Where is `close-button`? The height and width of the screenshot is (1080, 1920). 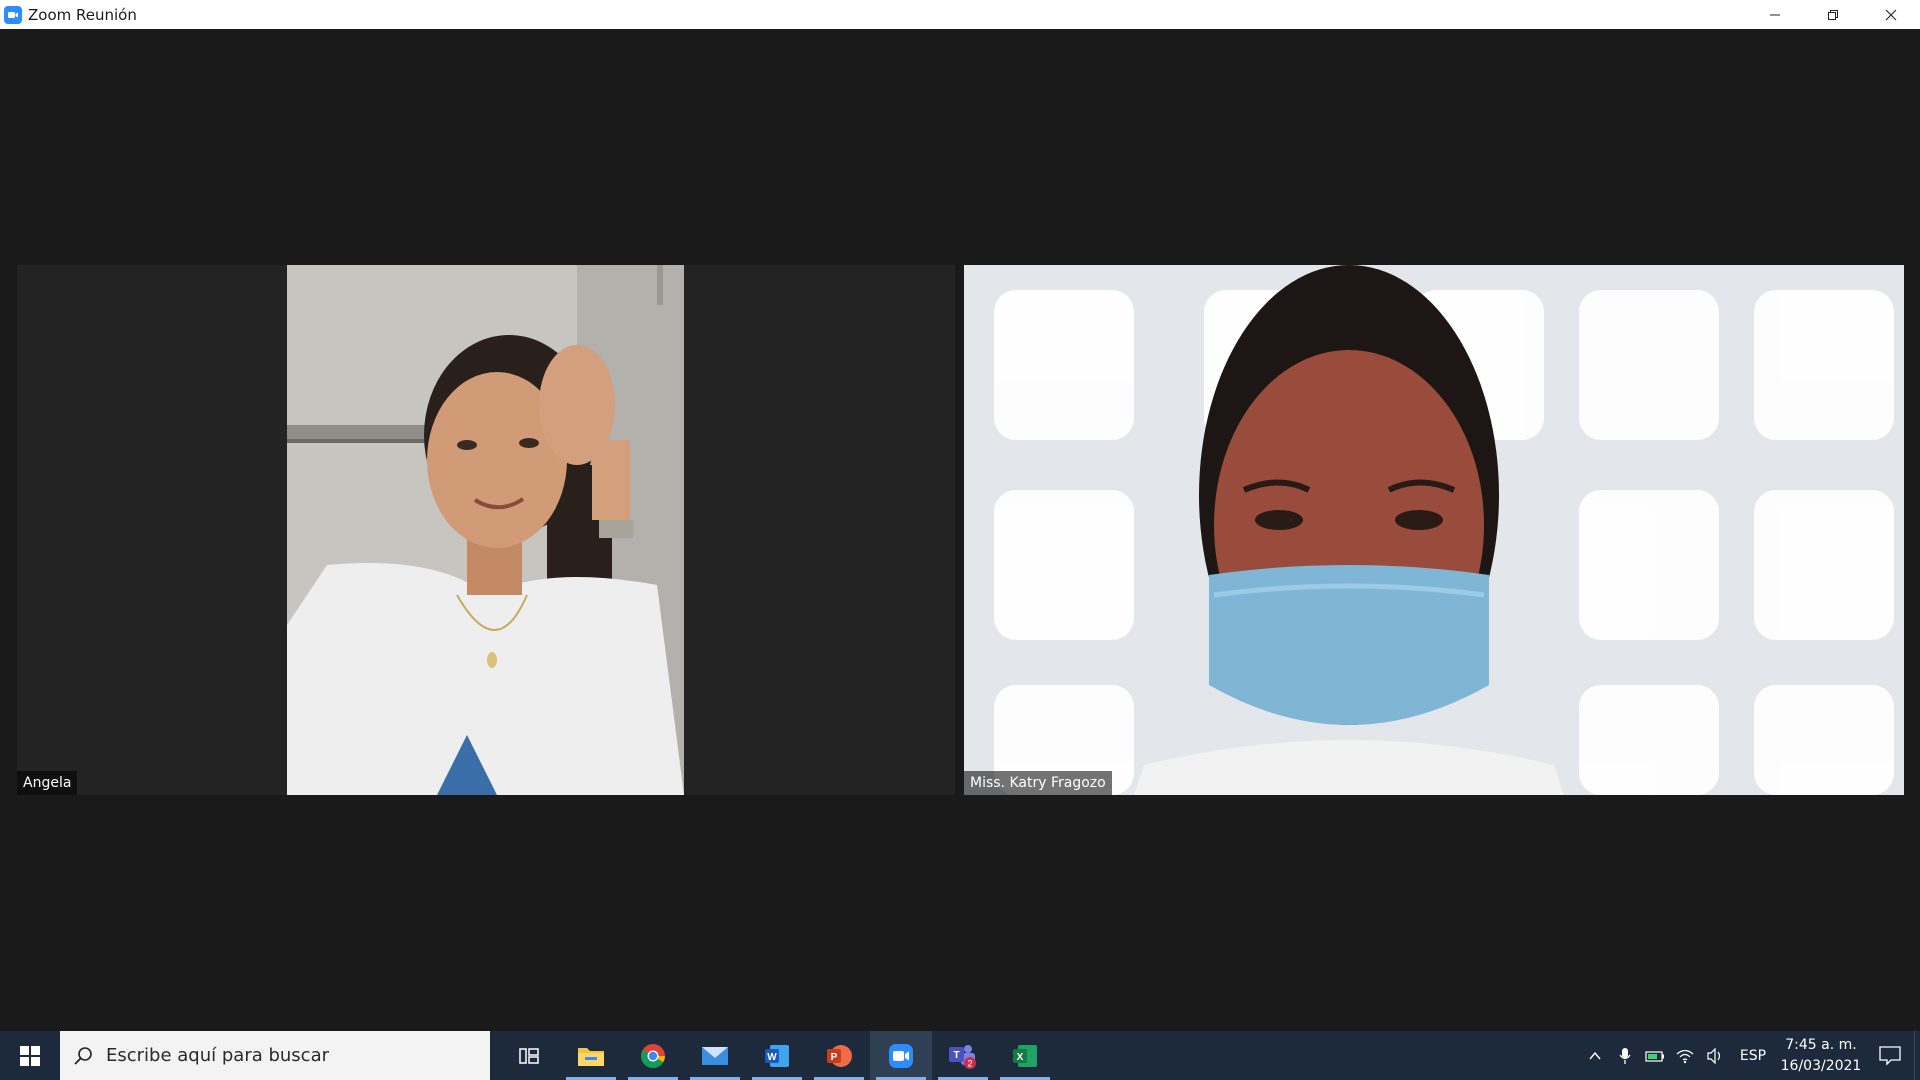 close-button is located at coordinates (1891, 14).